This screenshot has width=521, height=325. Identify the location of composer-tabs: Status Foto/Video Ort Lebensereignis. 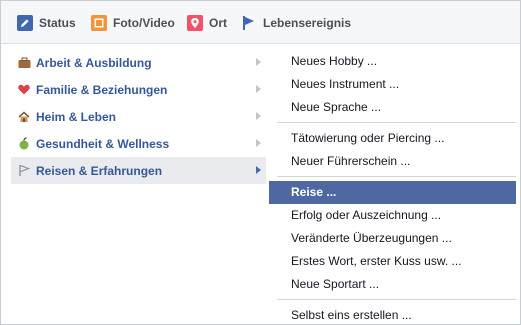
(260, 22).